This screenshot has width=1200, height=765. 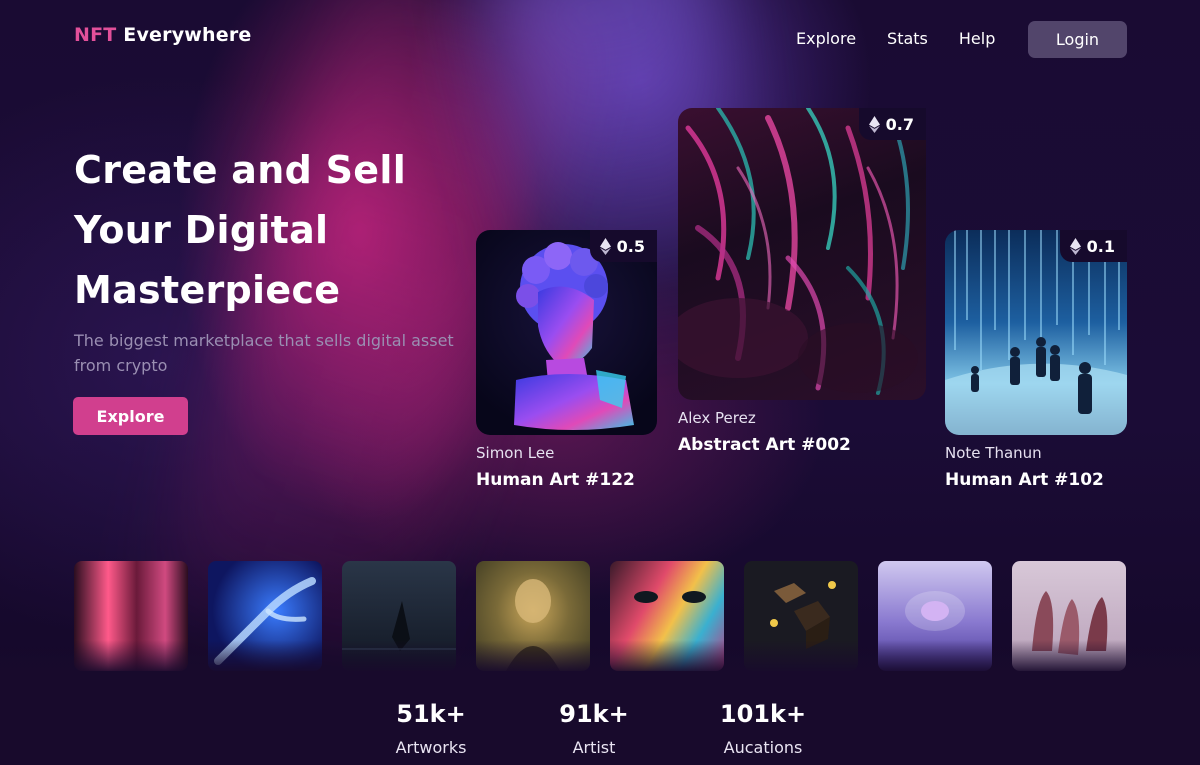 I want to click on hero-title-line: Your Digital, so click(x=201, y=230).